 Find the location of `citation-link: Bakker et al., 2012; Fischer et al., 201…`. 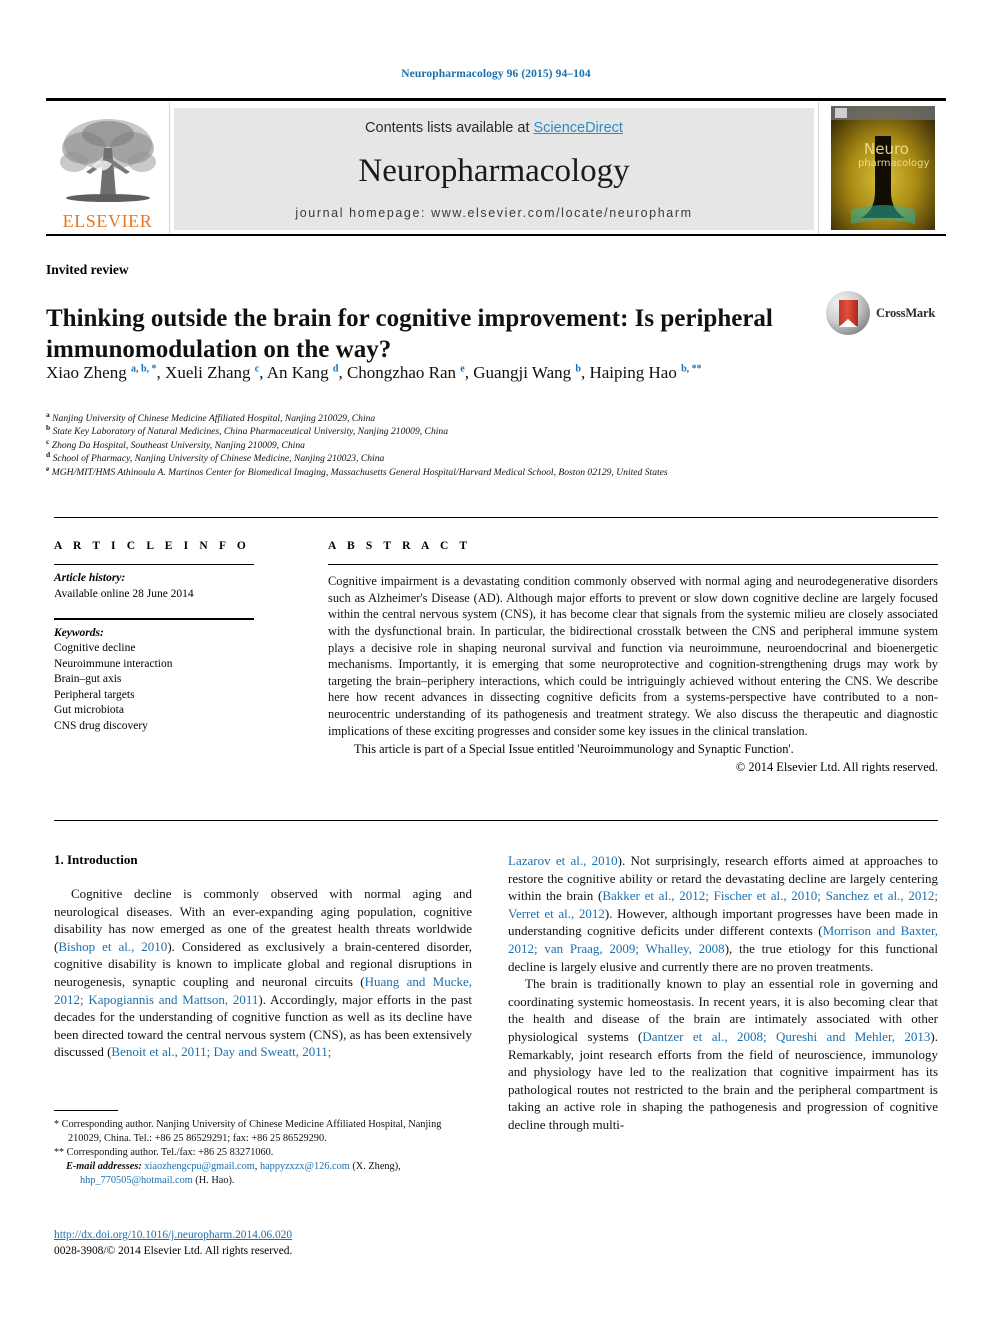

citation-link: Bakker et al., 2012; Fischer et al., 201… is located at coordinates (723, 904).